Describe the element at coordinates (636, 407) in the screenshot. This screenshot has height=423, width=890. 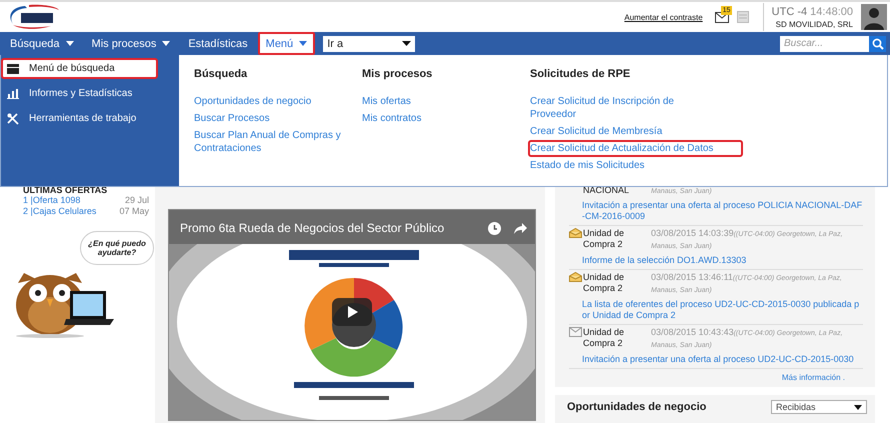
I see `section-title: Oportunidades de negocio` at that location.